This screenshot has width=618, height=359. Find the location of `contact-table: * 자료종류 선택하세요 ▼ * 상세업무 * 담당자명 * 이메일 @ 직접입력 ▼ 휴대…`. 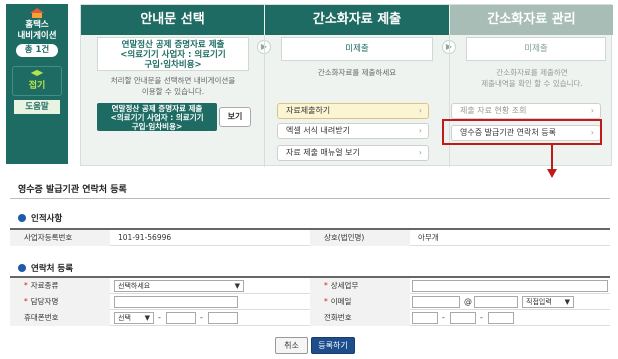

contact-table: * 자료종류 선택하세요 ▼ * 상세업무 * 담당자명 * 이메일 @ 직접입력 ▼ 휴대… is located at coordinates (310, 301).